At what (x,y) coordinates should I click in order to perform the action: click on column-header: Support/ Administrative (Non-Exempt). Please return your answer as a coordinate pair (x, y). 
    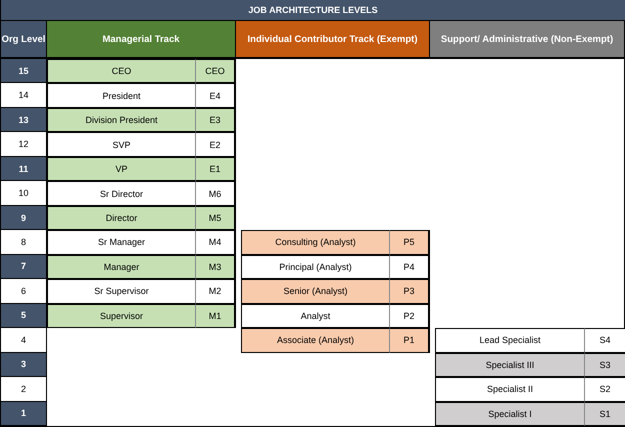
    Looking at the image, I should click on (527, 40).